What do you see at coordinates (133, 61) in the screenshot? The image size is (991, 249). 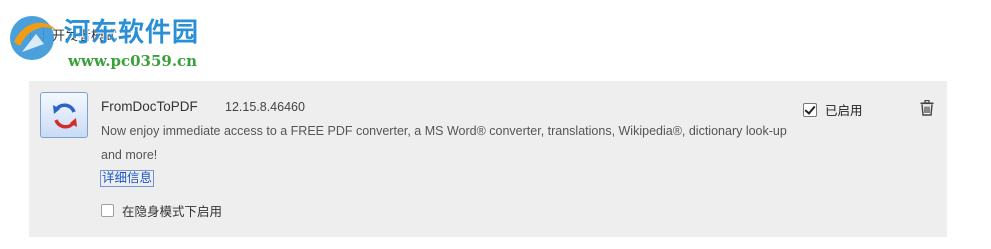 I see `watermark-url: www.pc0359.cn` at bounding box center [133, 61].